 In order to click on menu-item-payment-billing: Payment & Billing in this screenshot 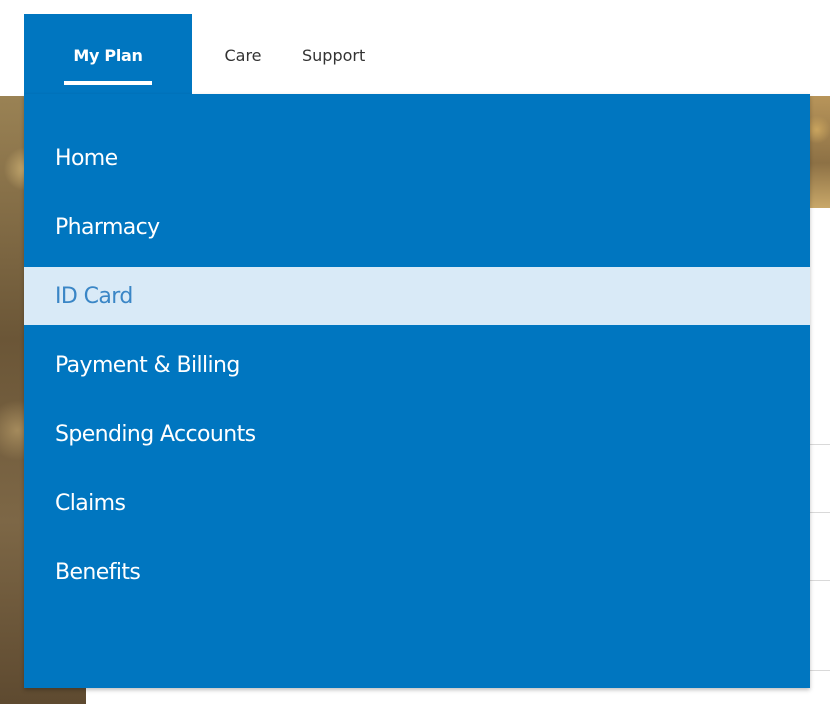, I will do `click(417, 365)`.